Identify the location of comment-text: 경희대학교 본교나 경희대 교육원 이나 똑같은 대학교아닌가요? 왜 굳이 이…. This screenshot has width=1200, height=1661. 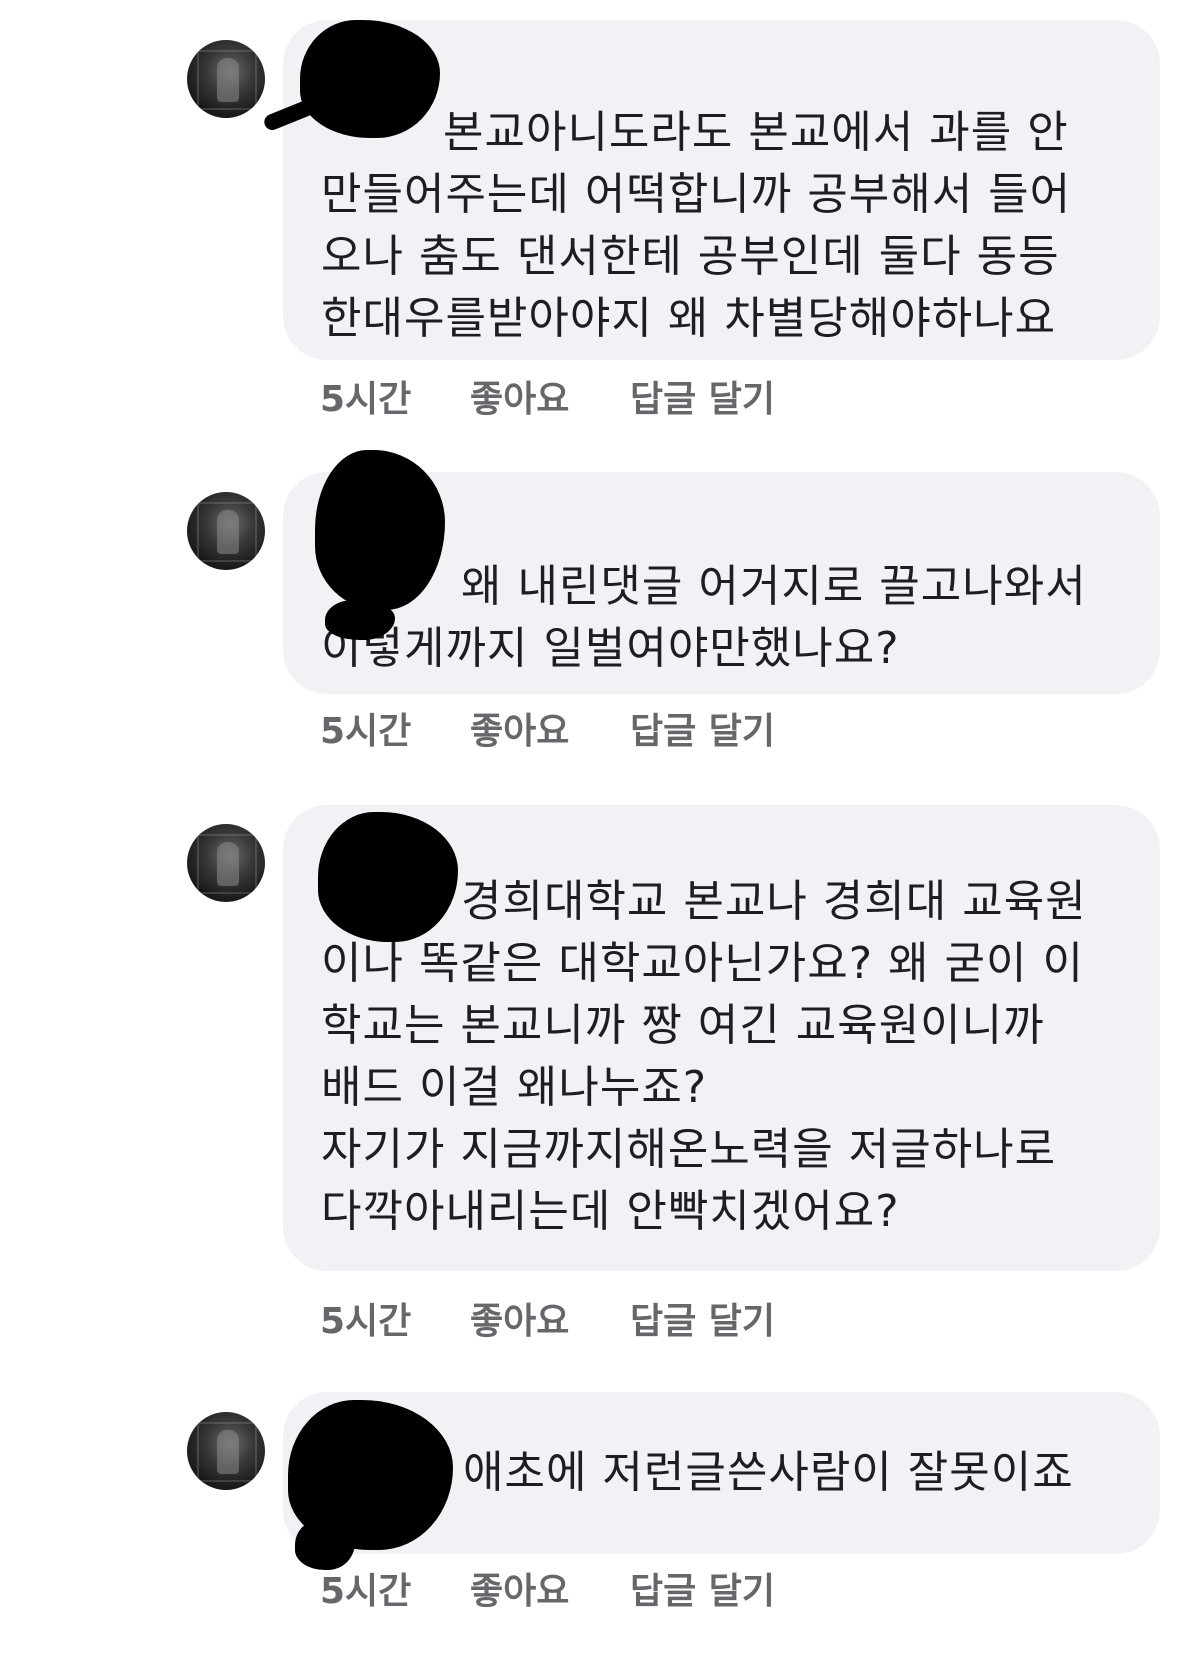
(704, 1056).